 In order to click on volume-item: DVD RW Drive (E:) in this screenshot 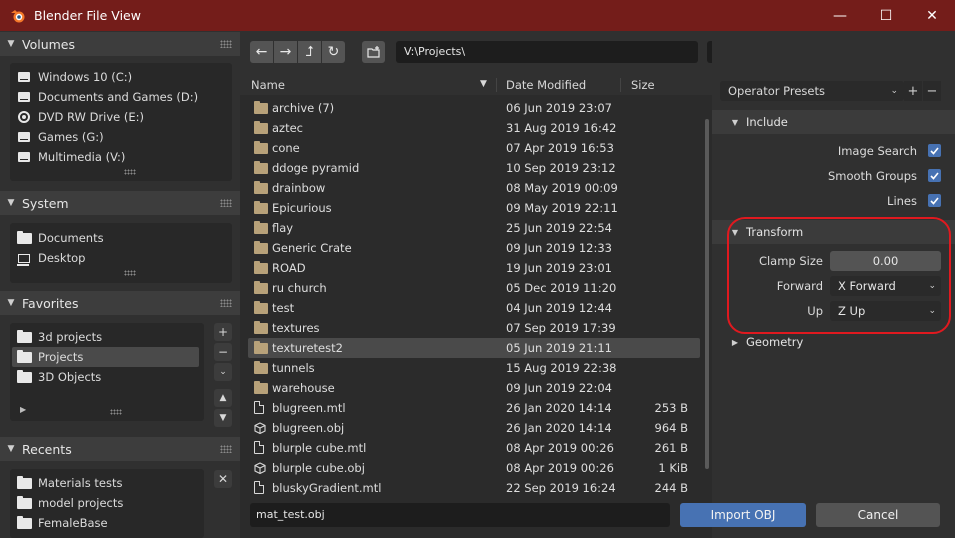, I will do `click(121, 117)`.